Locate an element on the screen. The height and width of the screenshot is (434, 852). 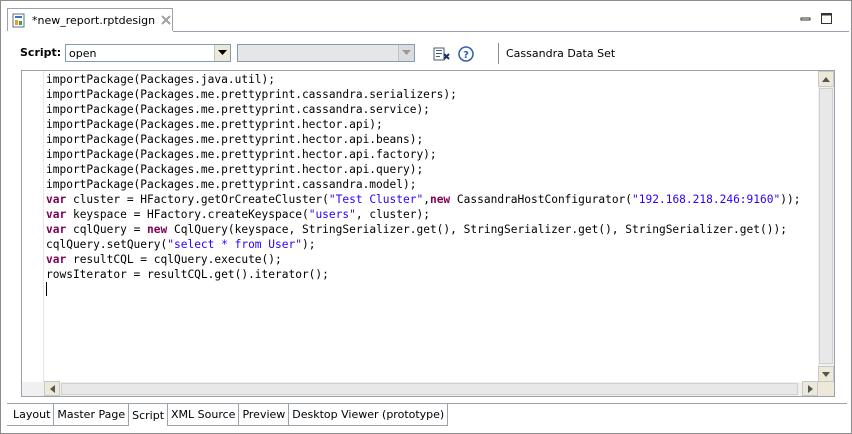
code-string: "Test Cluster" is located at coordinates (376, 199).